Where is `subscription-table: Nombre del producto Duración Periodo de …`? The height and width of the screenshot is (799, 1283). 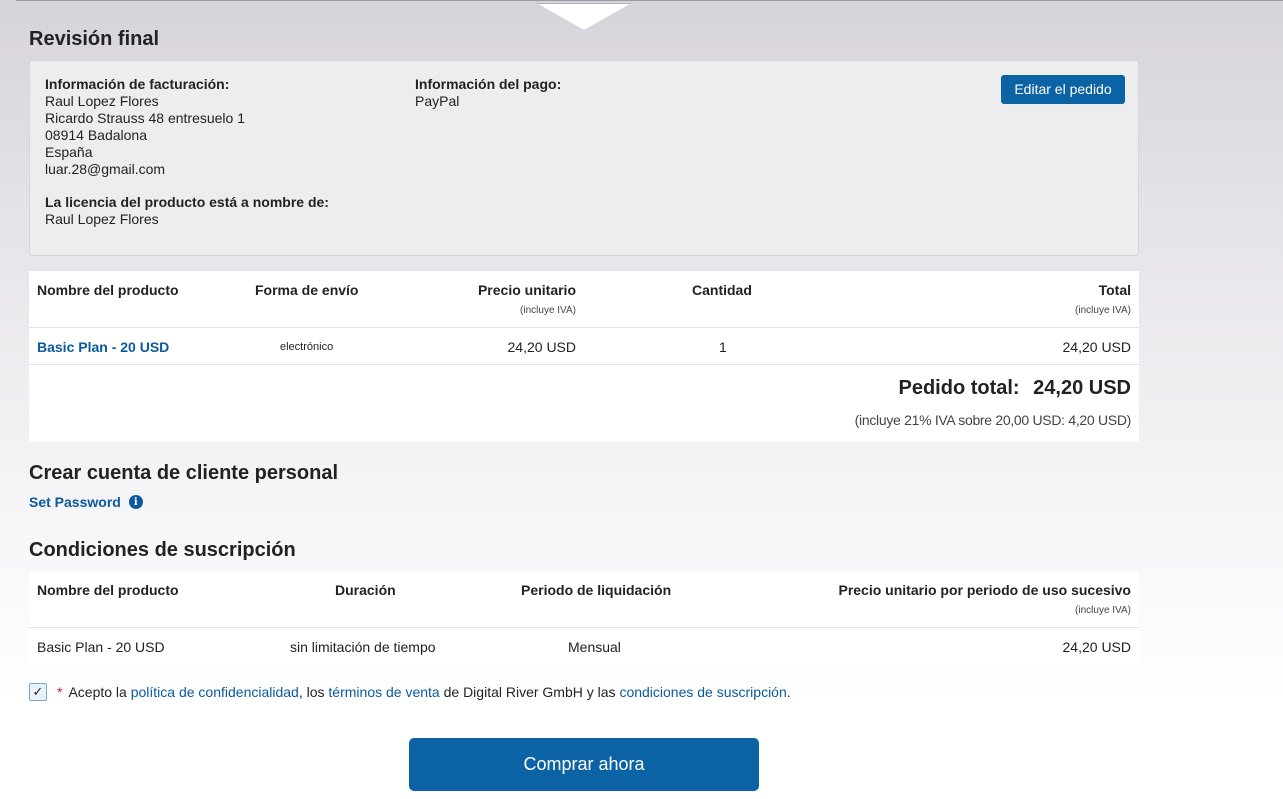 subscription-table: Nombre del producto Duración Periodo de … is located at coordinates (584, 617).